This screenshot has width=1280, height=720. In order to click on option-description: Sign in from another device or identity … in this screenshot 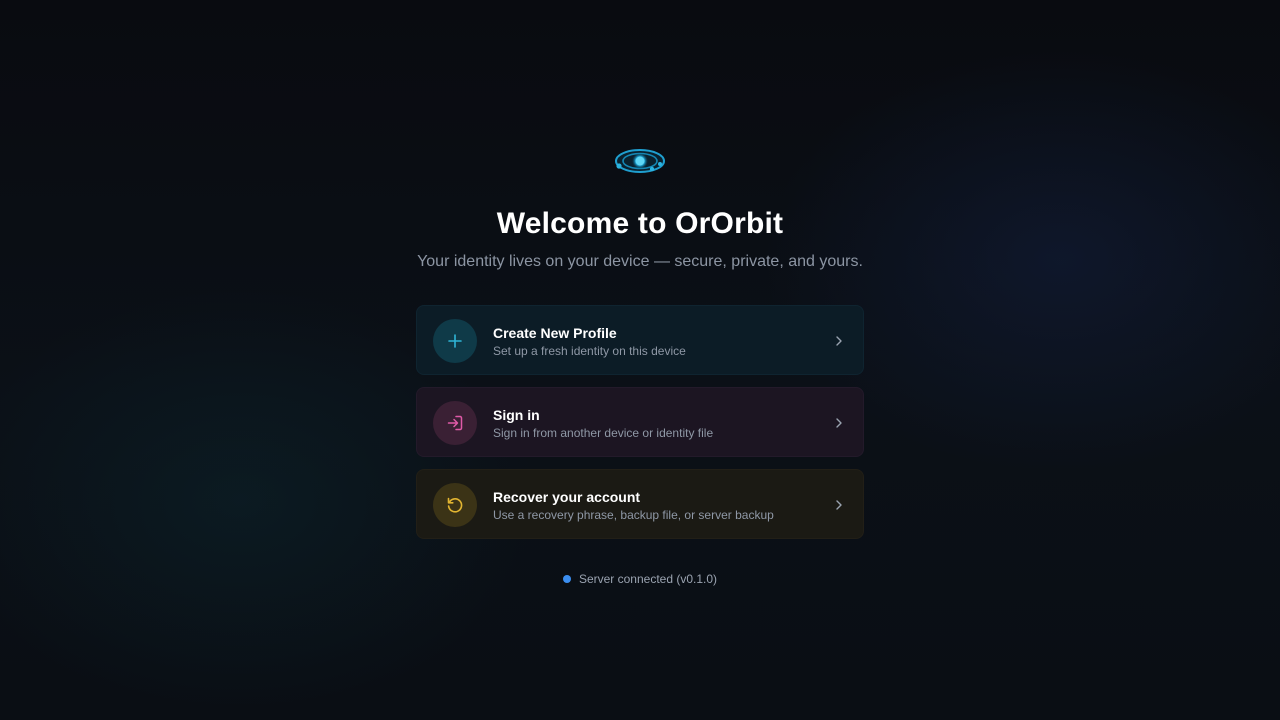, I will do `click(603, 433)`.